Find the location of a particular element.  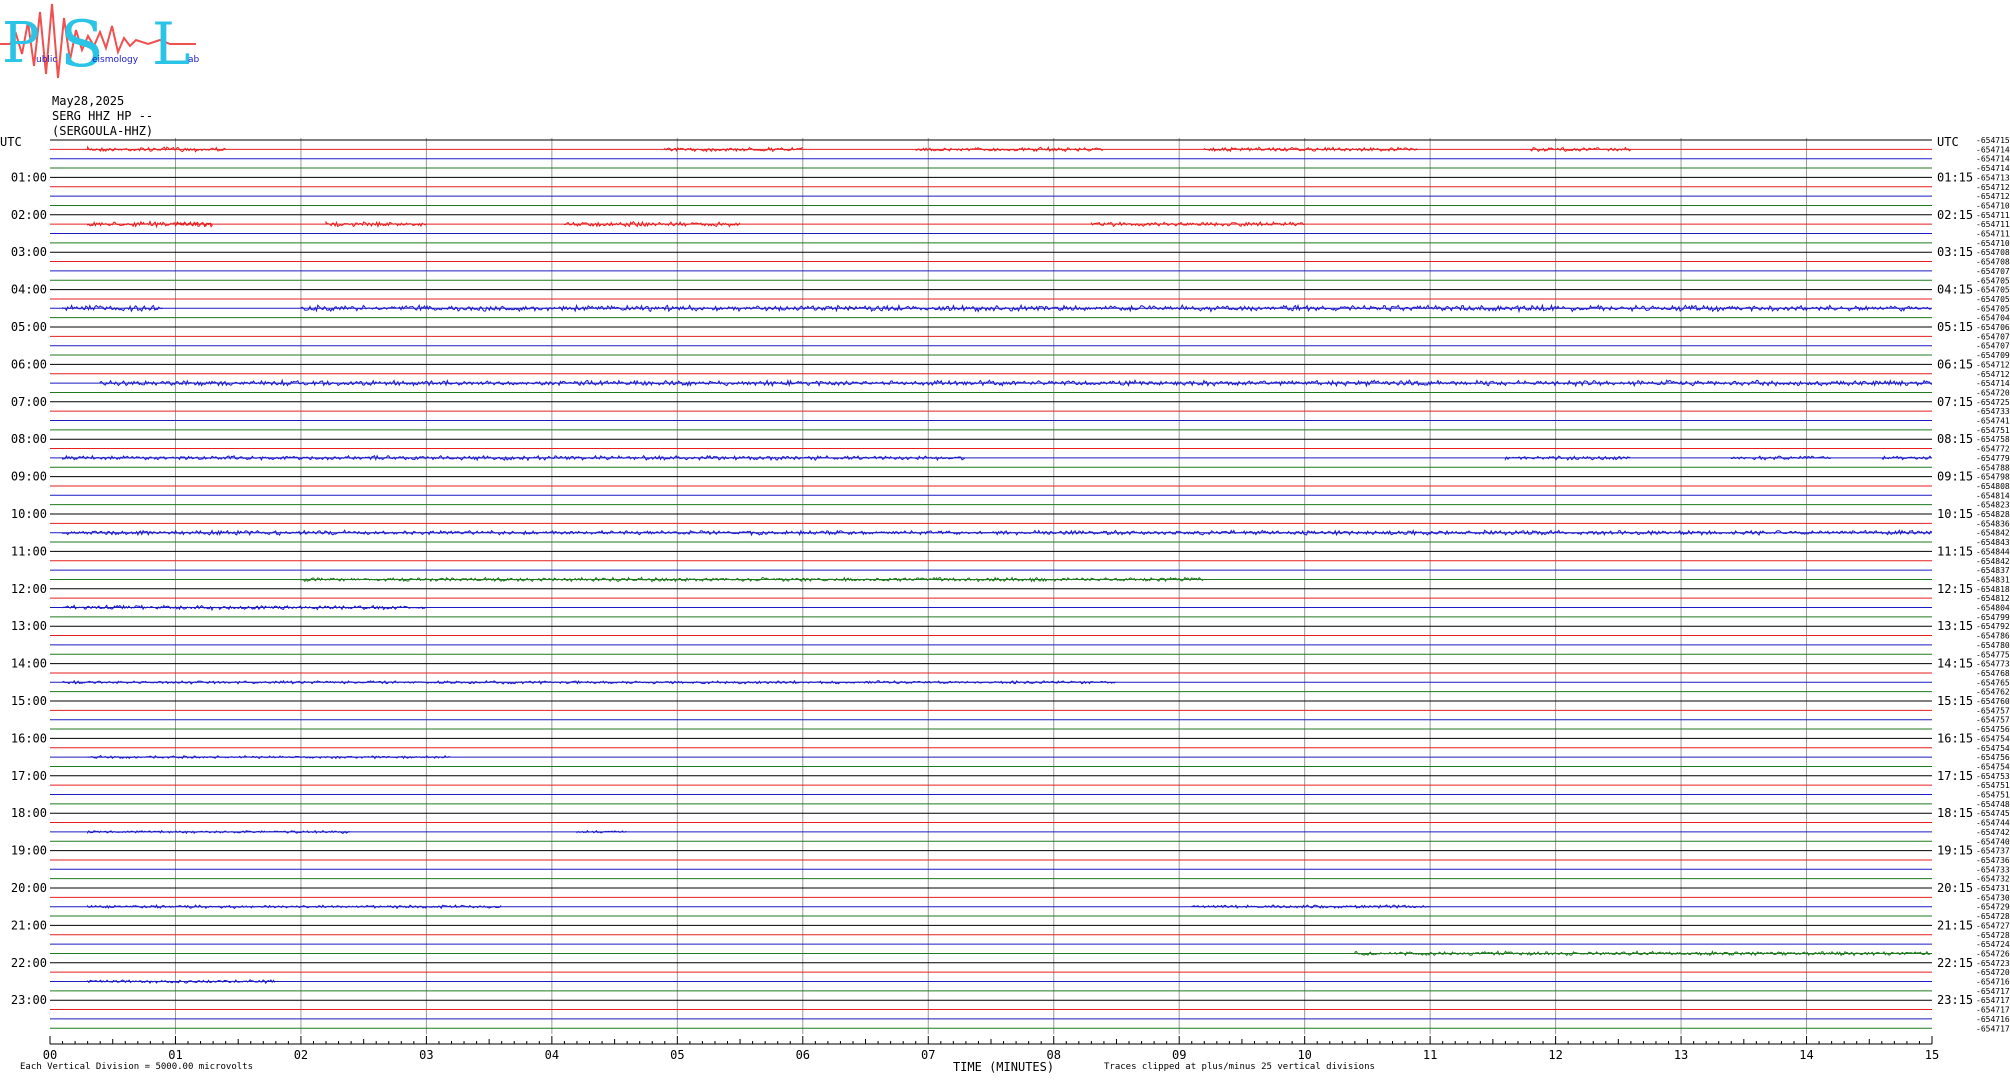

x-tick-label: 15 is located at coordinates (1932, 1055).